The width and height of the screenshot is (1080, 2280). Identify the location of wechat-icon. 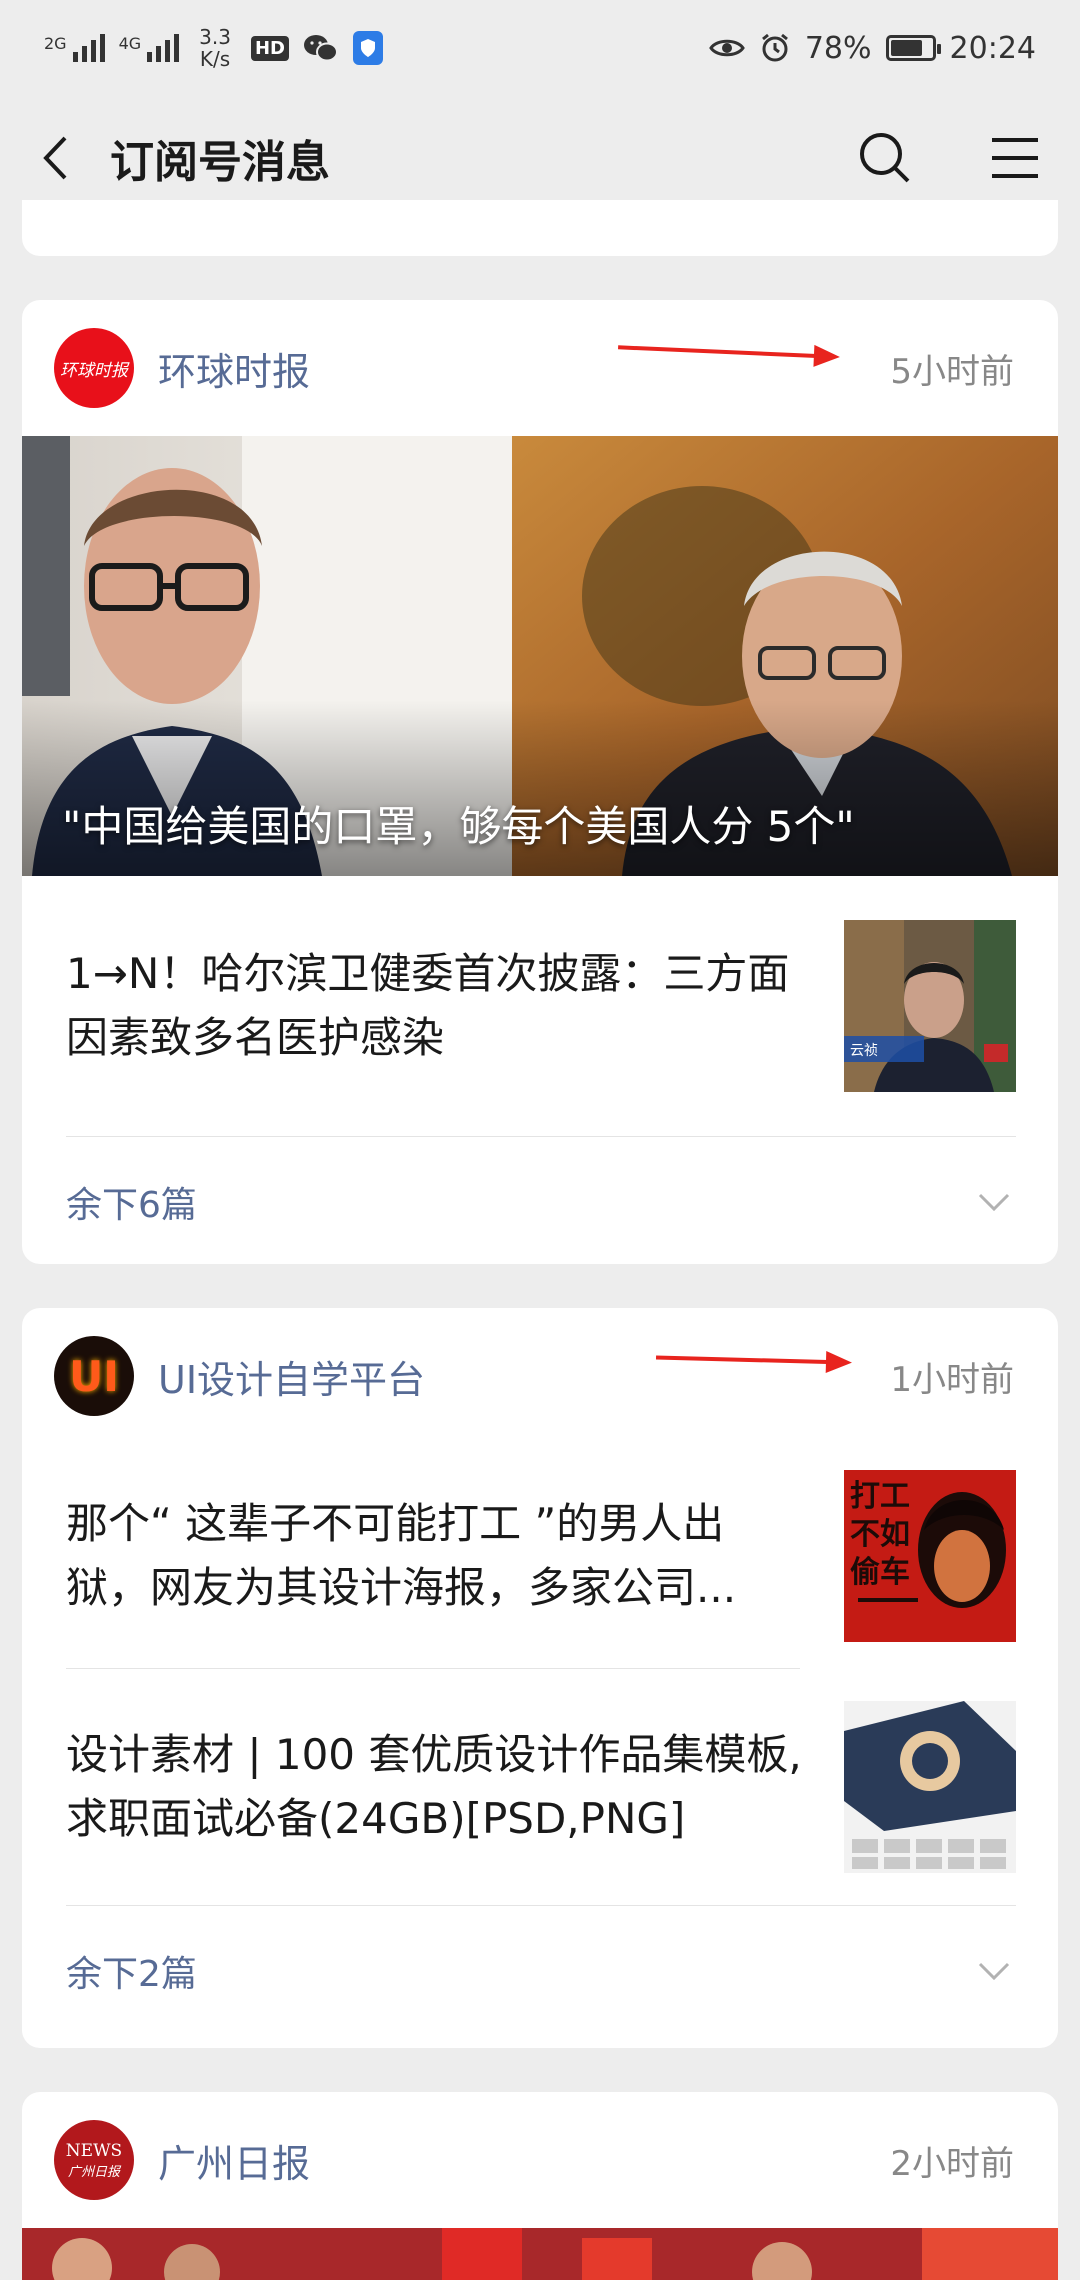
(320, 48).